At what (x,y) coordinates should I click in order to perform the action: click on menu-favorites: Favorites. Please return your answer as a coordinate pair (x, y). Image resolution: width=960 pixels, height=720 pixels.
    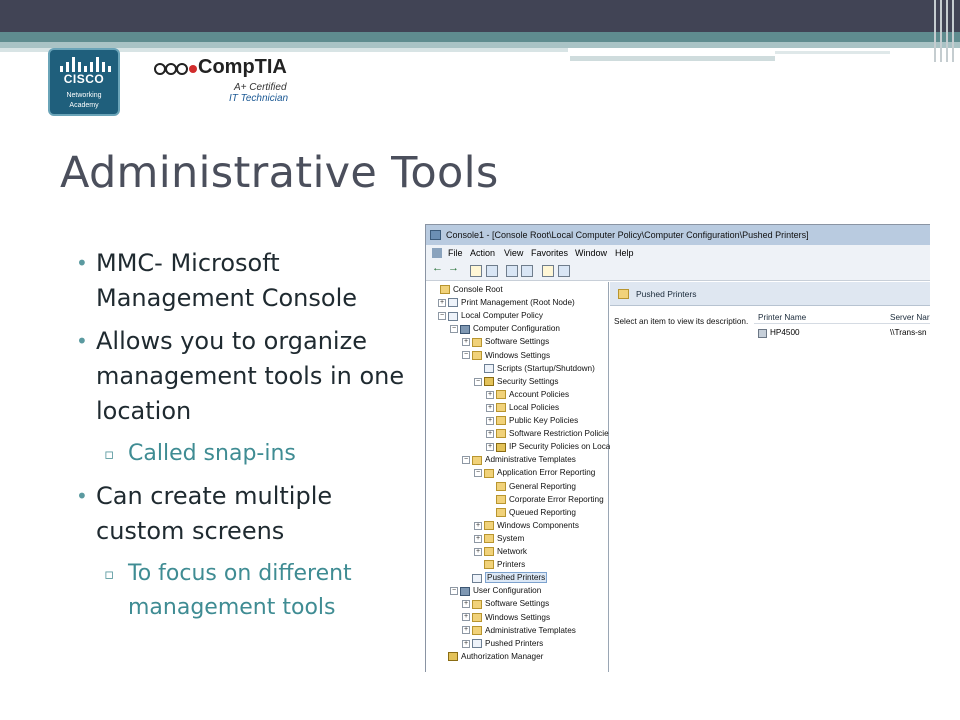
    Looking at the image, I should click on (549, 253).